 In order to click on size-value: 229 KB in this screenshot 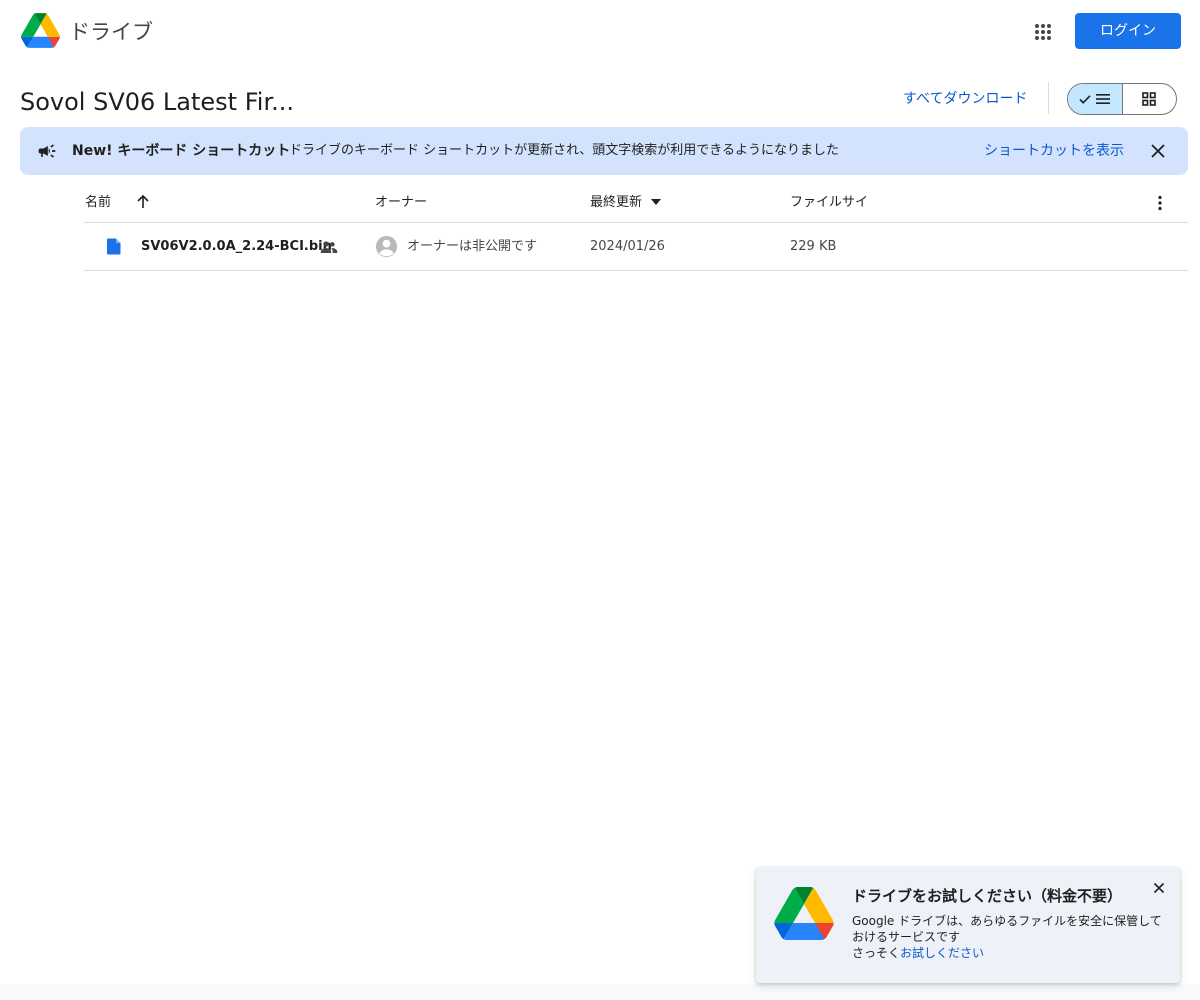, I will do `click(813, 246)`.